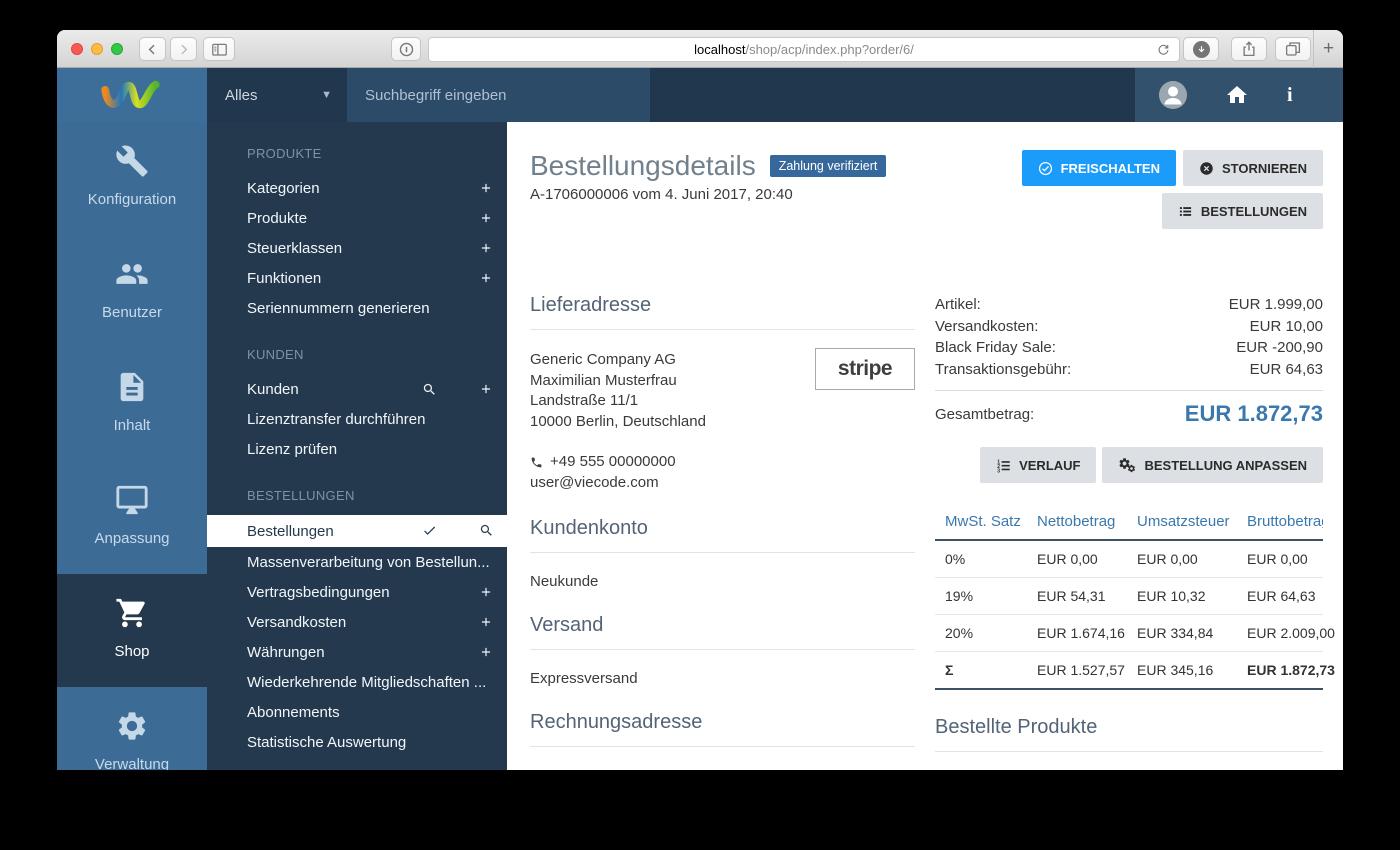 The height and width of the screenshot is (850, 1400). Describe the element at coordinates (357, 742) in the screenshot. I see `menu-item-statistik: Statistische Auswertung` at that location.